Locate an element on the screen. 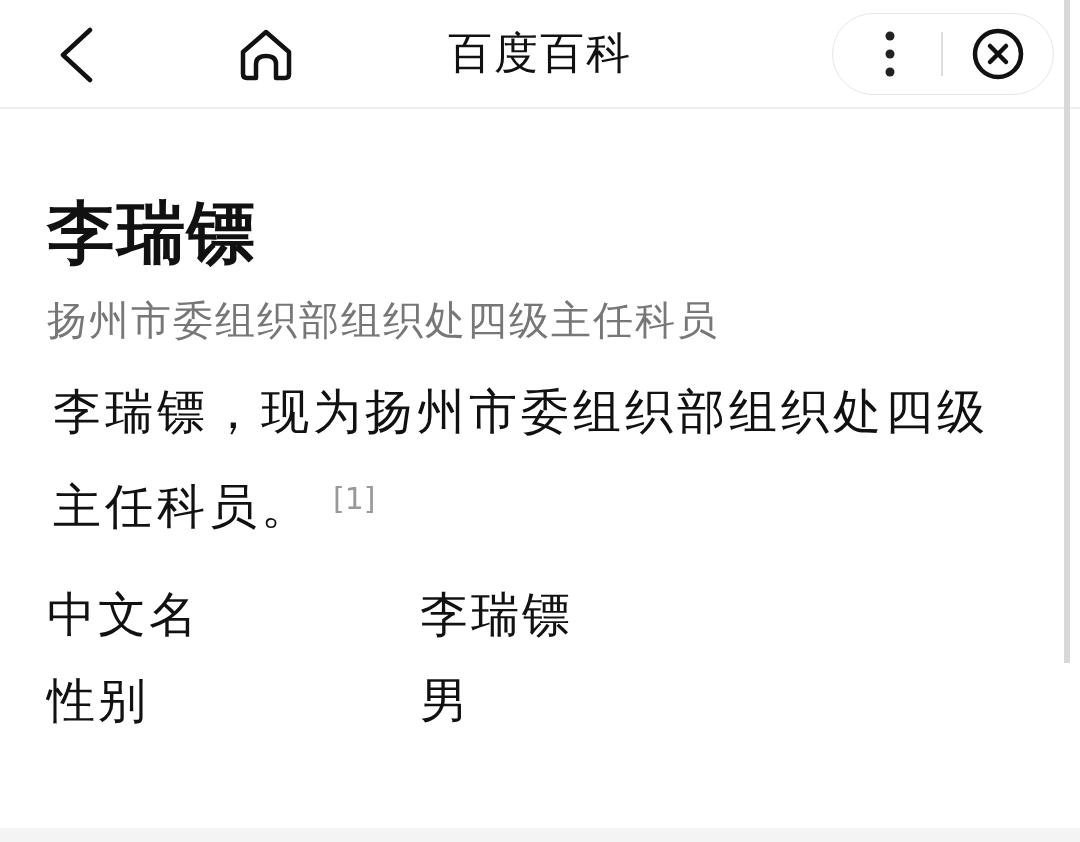 This screenshot has height=842, width=1080. page-title: 百度百科 is located at coordinates (540, 53).